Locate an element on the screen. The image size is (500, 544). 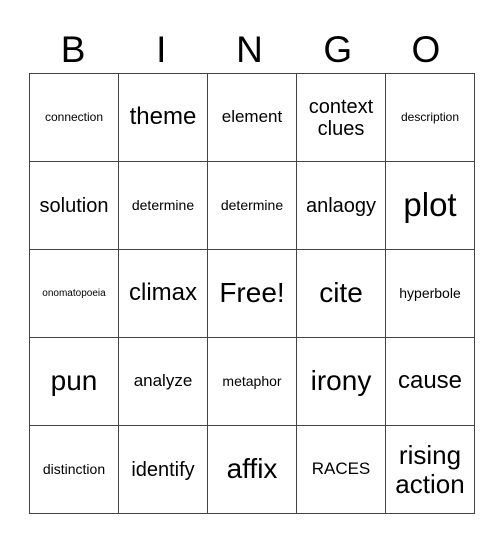
bingo-cell: solution is located at coordinates (74, 205).